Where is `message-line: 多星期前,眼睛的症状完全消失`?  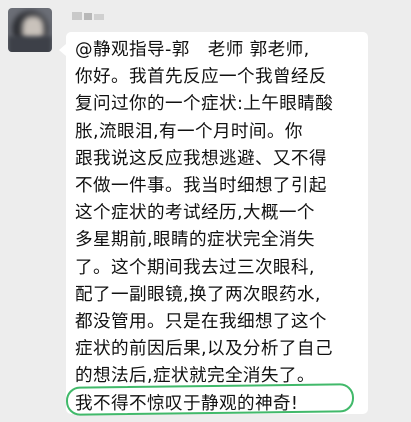 message-line: 多星期前,眼睛的症状完全消失 is located at coordinates (195, 240).